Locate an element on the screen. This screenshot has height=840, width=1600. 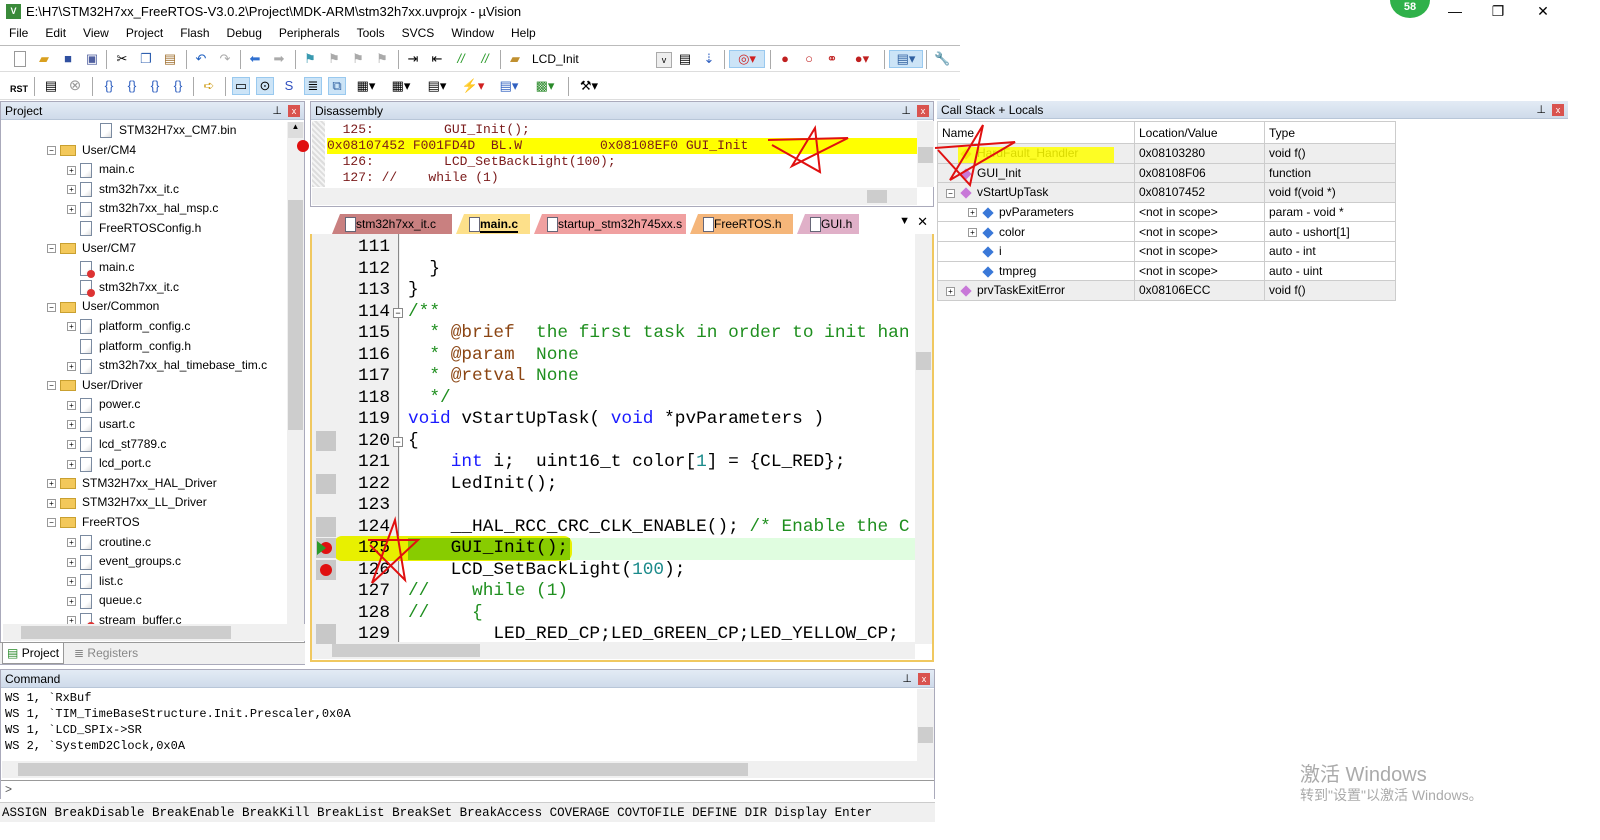
unindent-icon: ⇤ is located at coordinates (437, 59).